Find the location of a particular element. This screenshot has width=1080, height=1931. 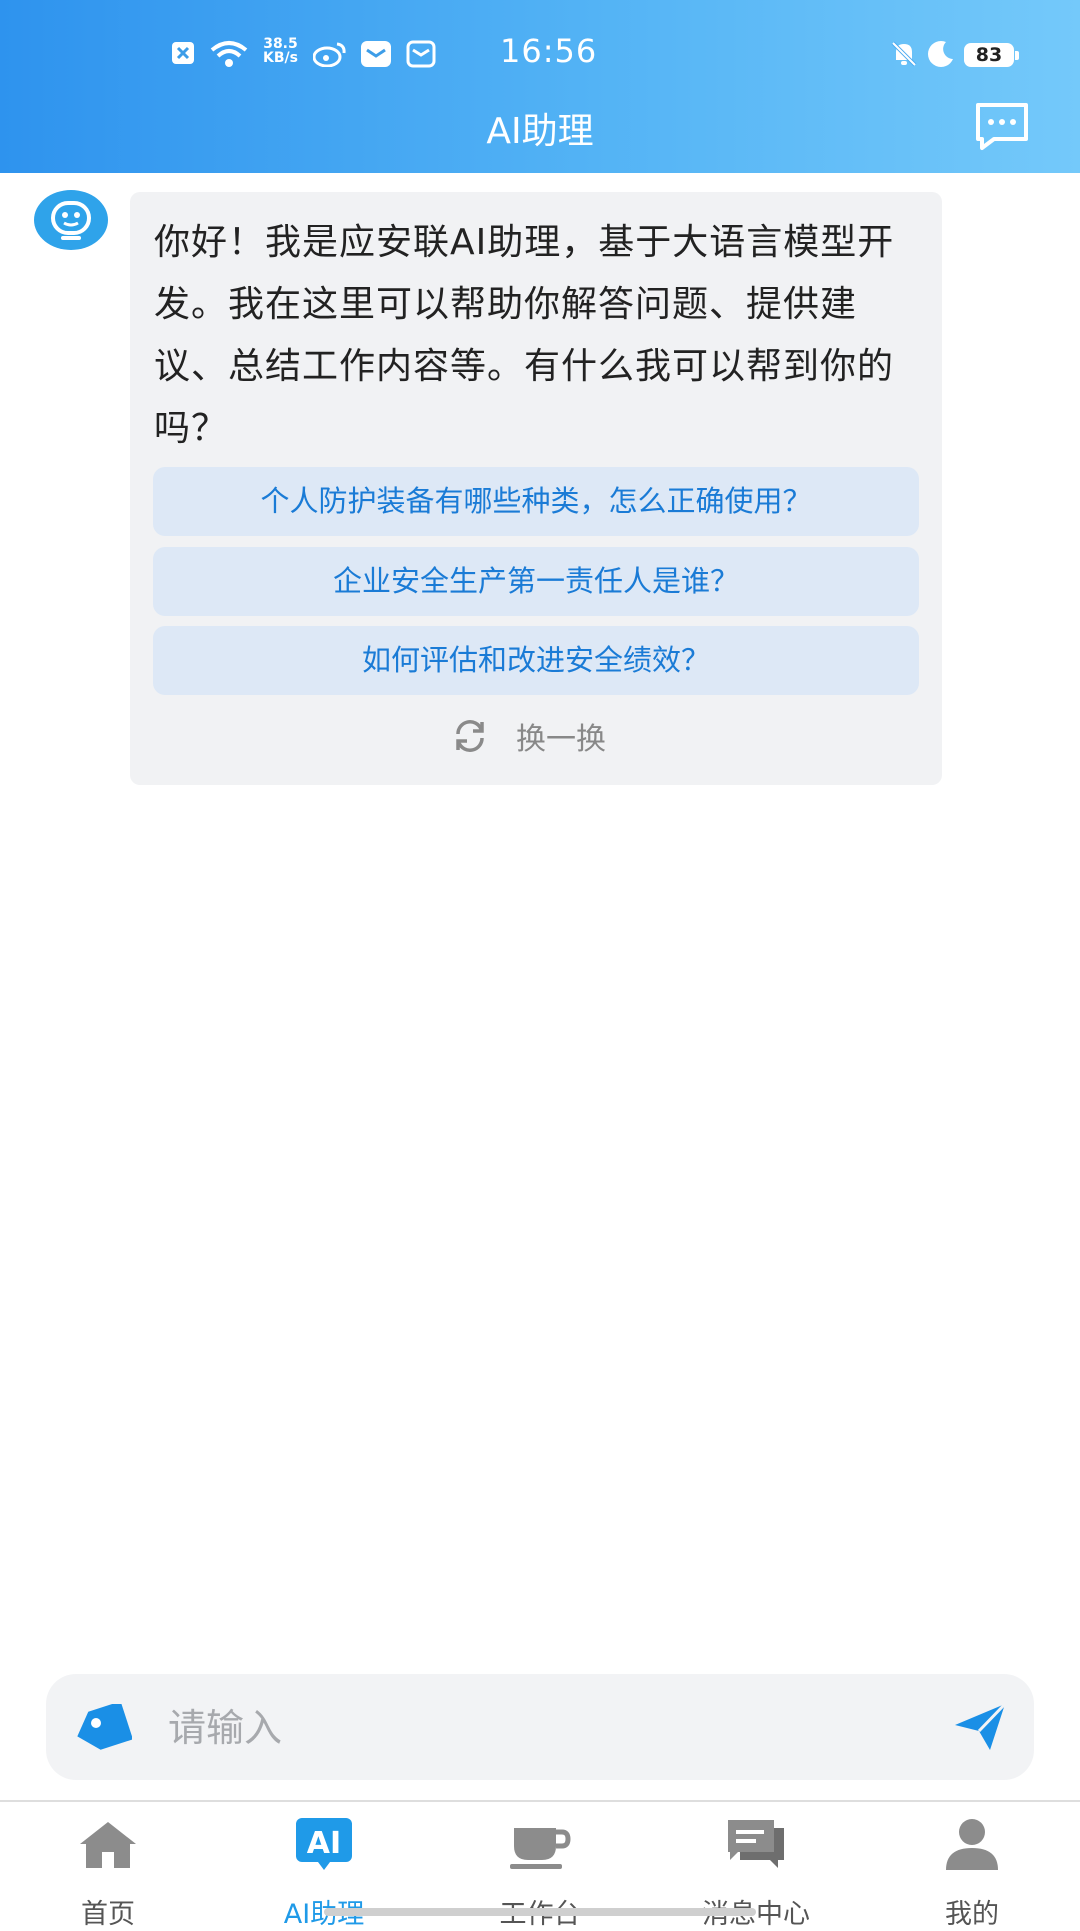

email-icon is located at coordinates (421, 54).